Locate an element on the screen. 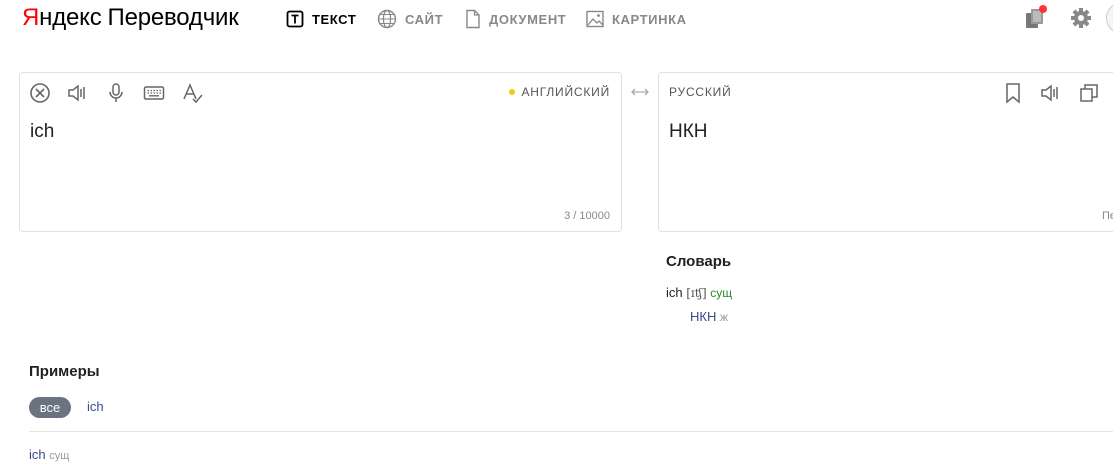 The height and width of the screenshot is (473, 1113). logo-brand-first-letter: Я is located at coordinates (31, 17).